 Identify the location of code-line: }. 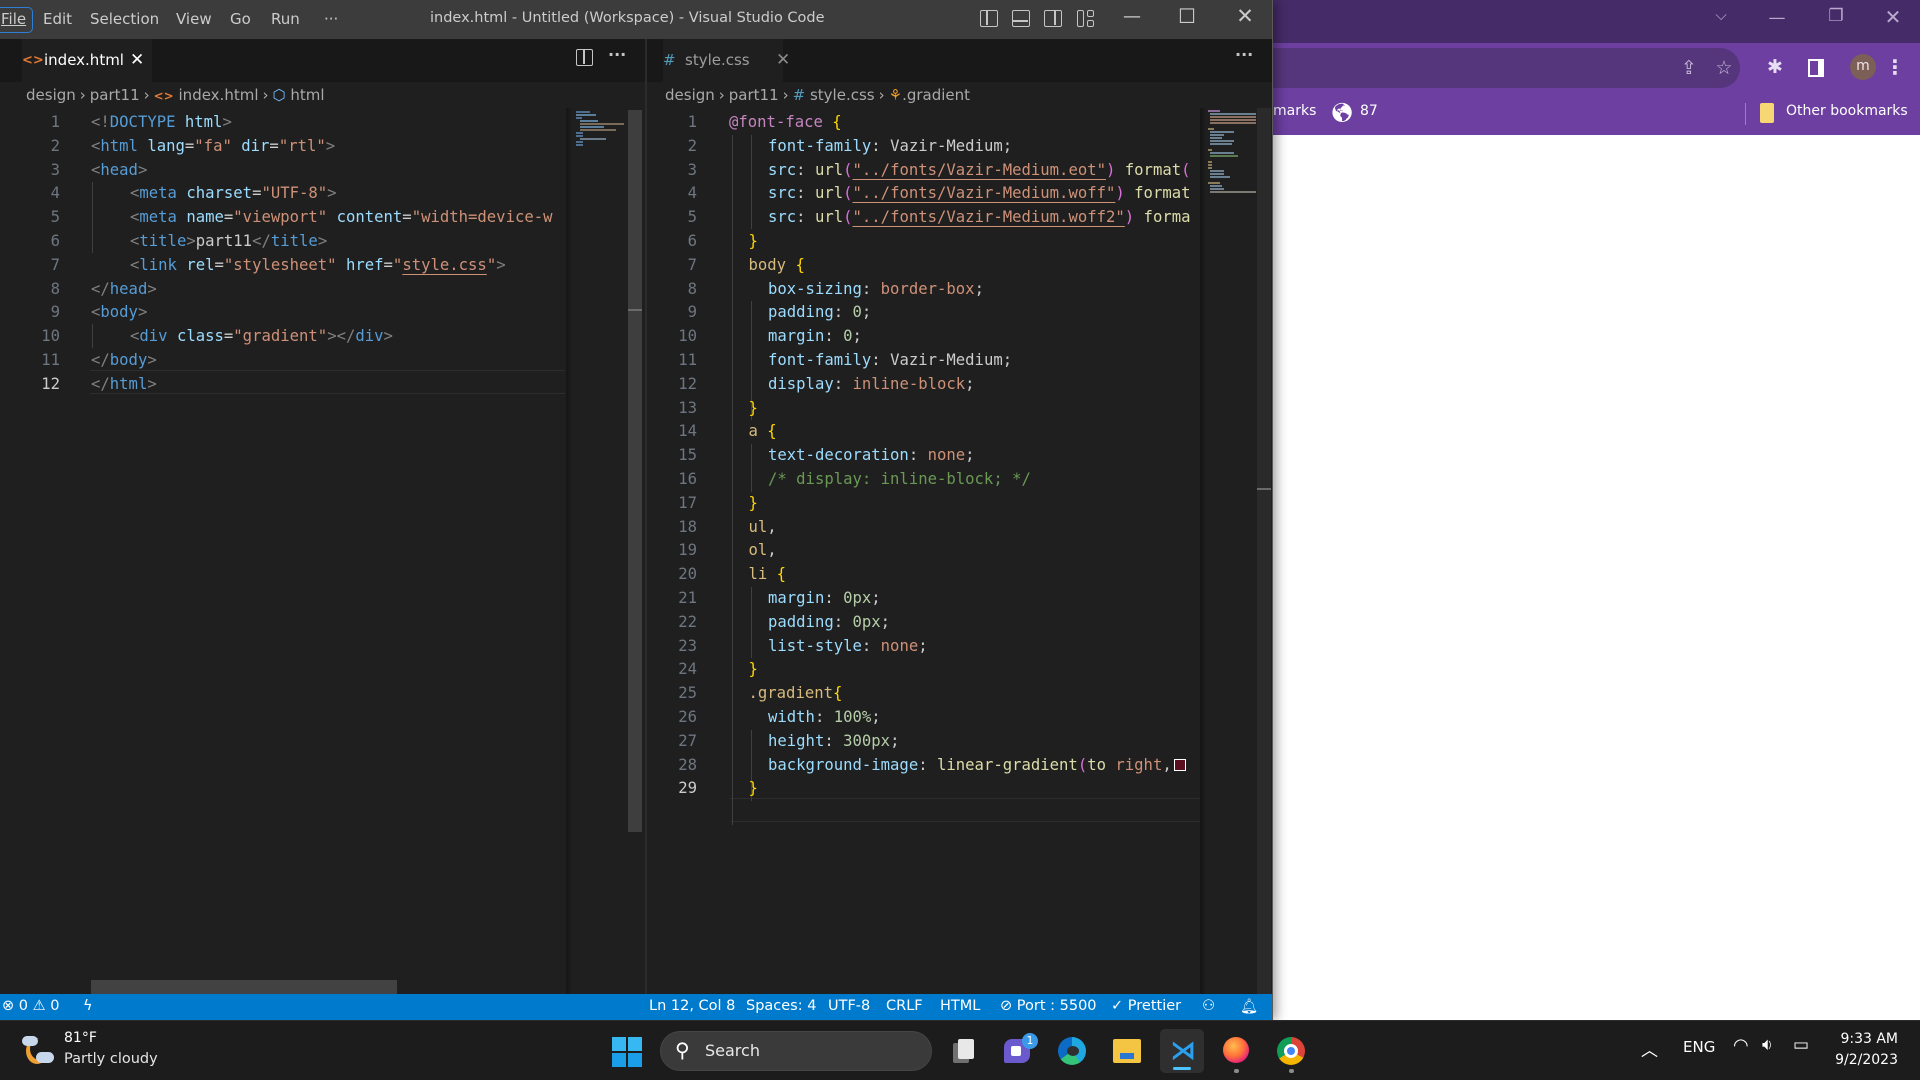
(753, 241).